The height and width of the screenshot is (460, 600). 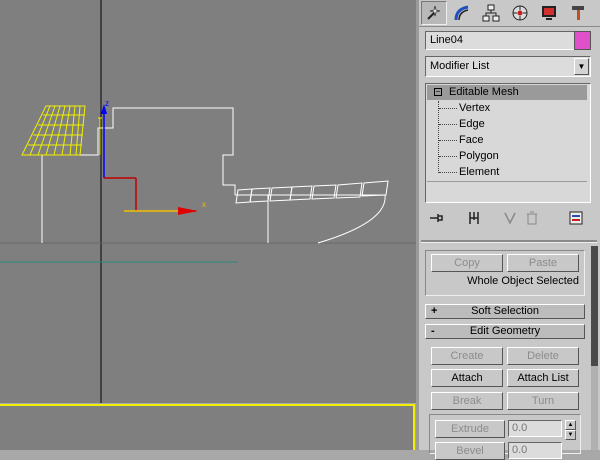 What do you see at coordinates (506, 40) in the screenshot?
I see `object-name-field: Line04` at bounding box center [506, 40].